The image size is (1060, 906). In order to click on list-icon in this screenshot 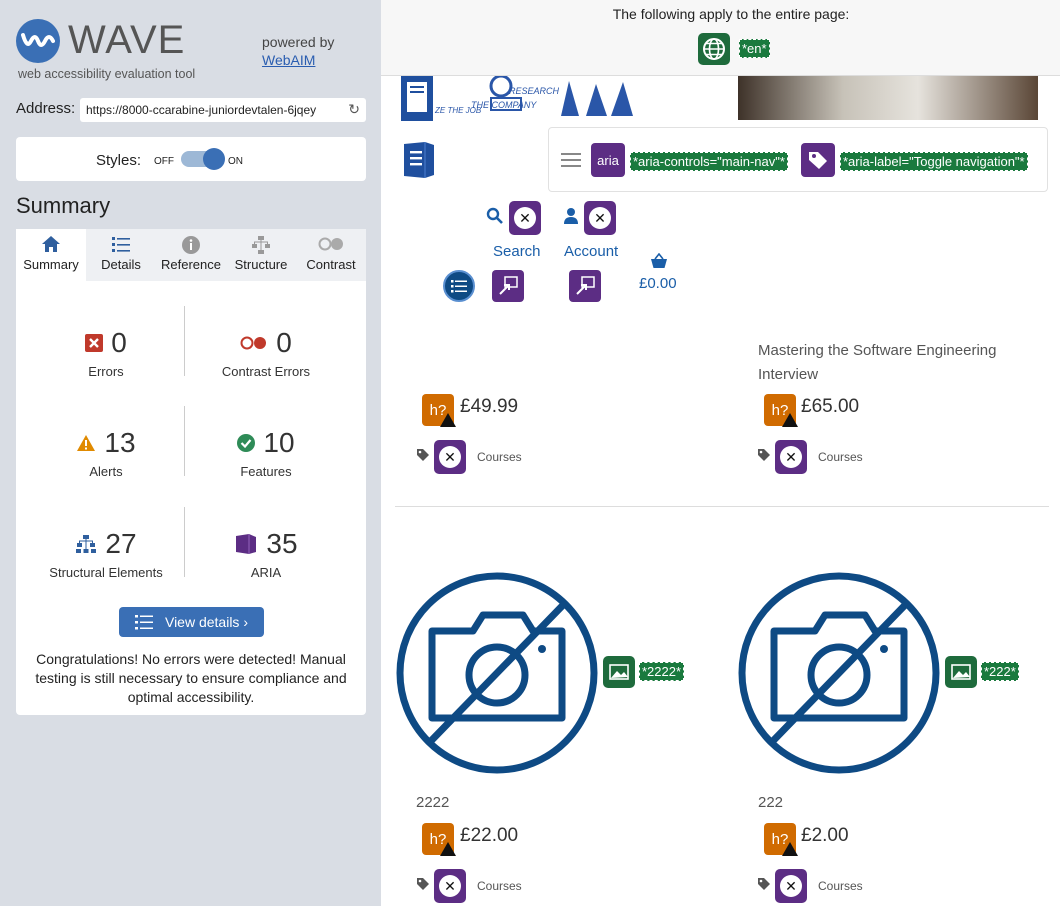, I will do `click(459, 286)`.